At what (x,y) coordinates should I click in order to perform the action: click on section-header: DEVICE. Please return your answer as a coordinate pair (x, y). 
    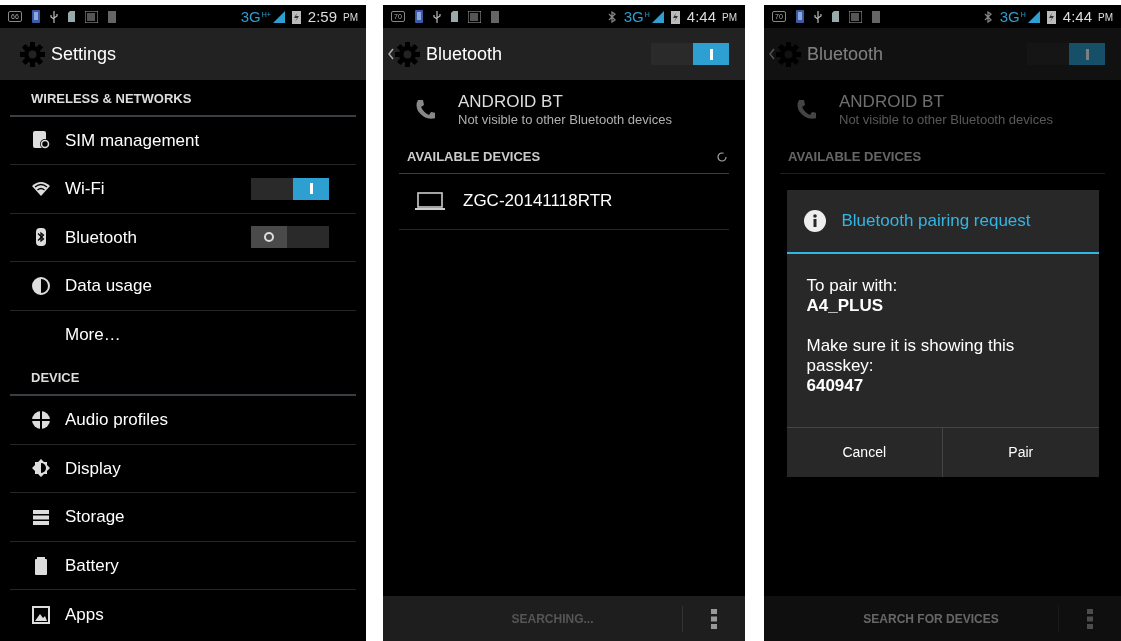
    Looking at the image, I should click on (183, 382).